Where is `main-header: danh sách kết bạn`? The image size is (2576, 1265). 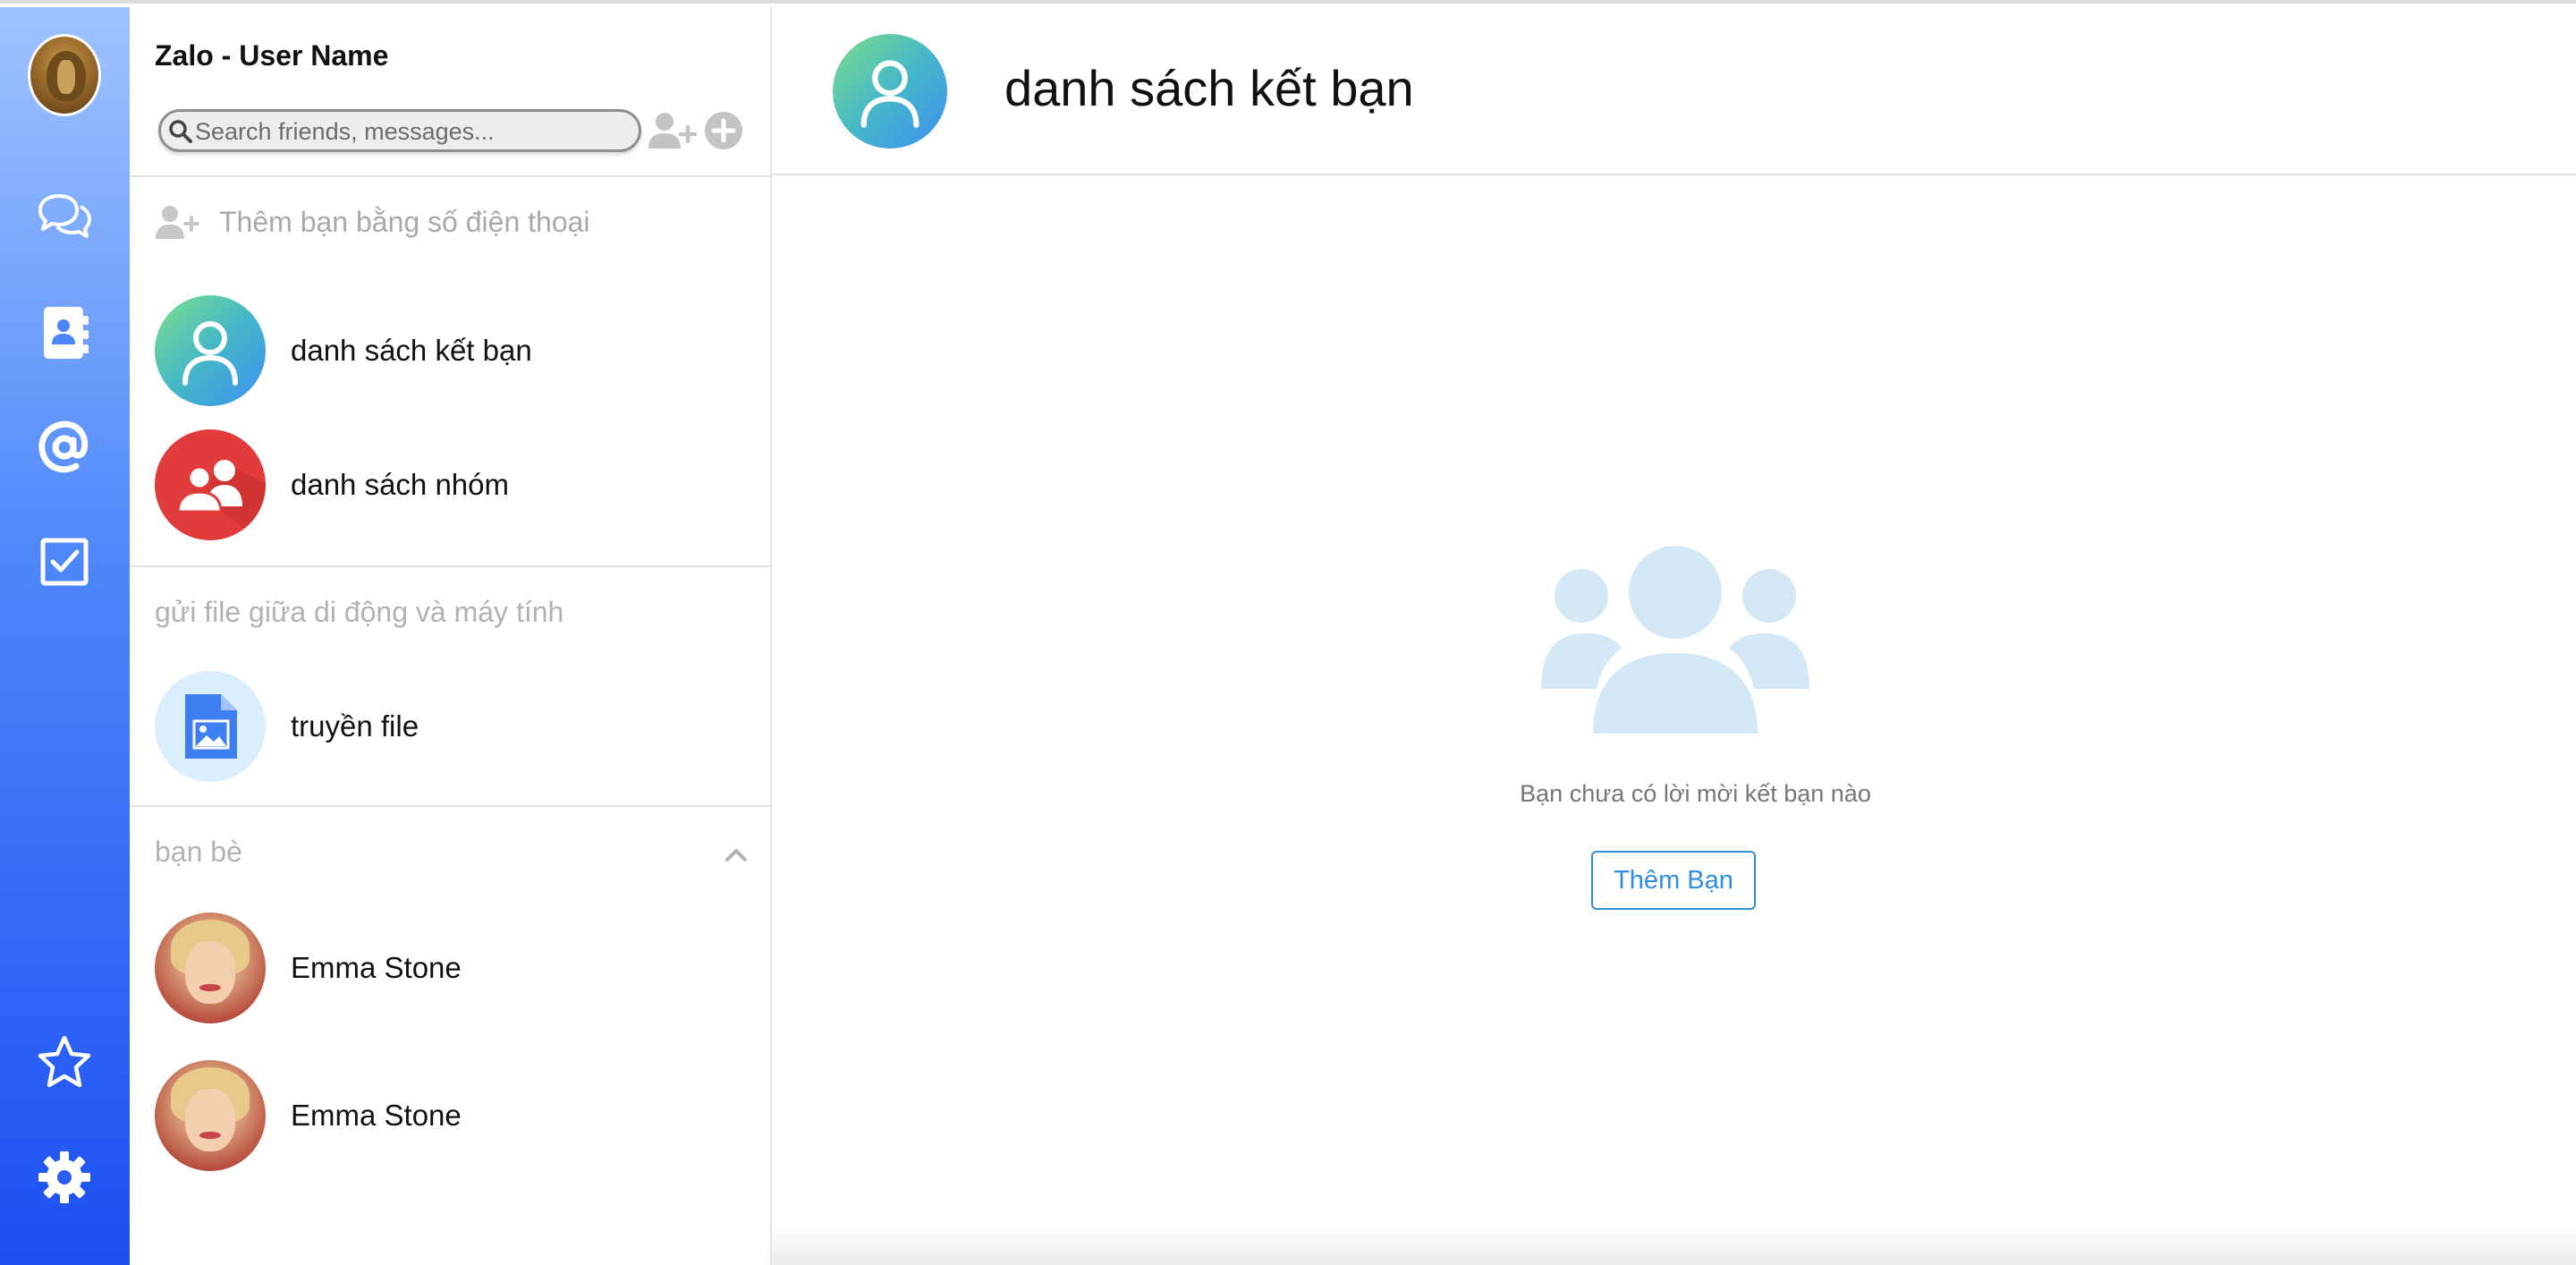 main-header: danh sách kết bạn is located at coordinates (1674, 91).